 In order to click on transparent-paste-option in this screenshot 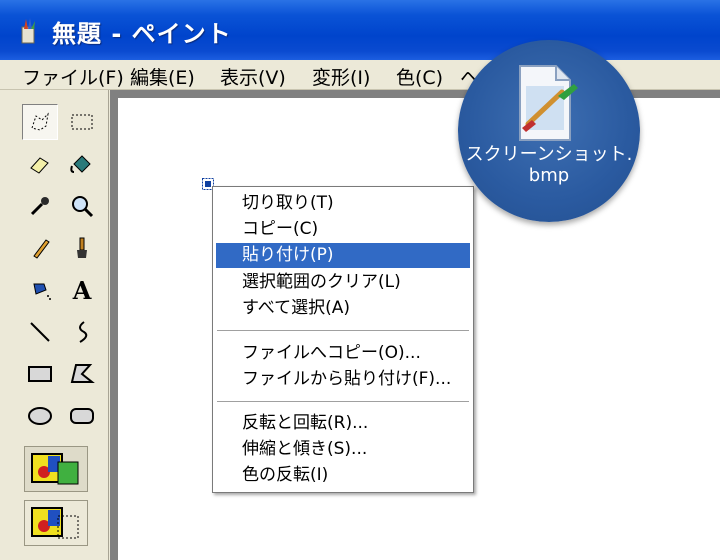, I will do `click(56, 523)`.